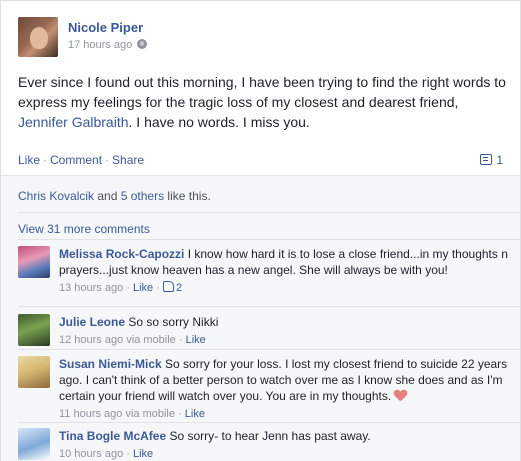  What do you see at coordinates (100, 45) in the screenshot?
I see `post-timestamp: 17 hours ago` at bounding box center [100, 45].